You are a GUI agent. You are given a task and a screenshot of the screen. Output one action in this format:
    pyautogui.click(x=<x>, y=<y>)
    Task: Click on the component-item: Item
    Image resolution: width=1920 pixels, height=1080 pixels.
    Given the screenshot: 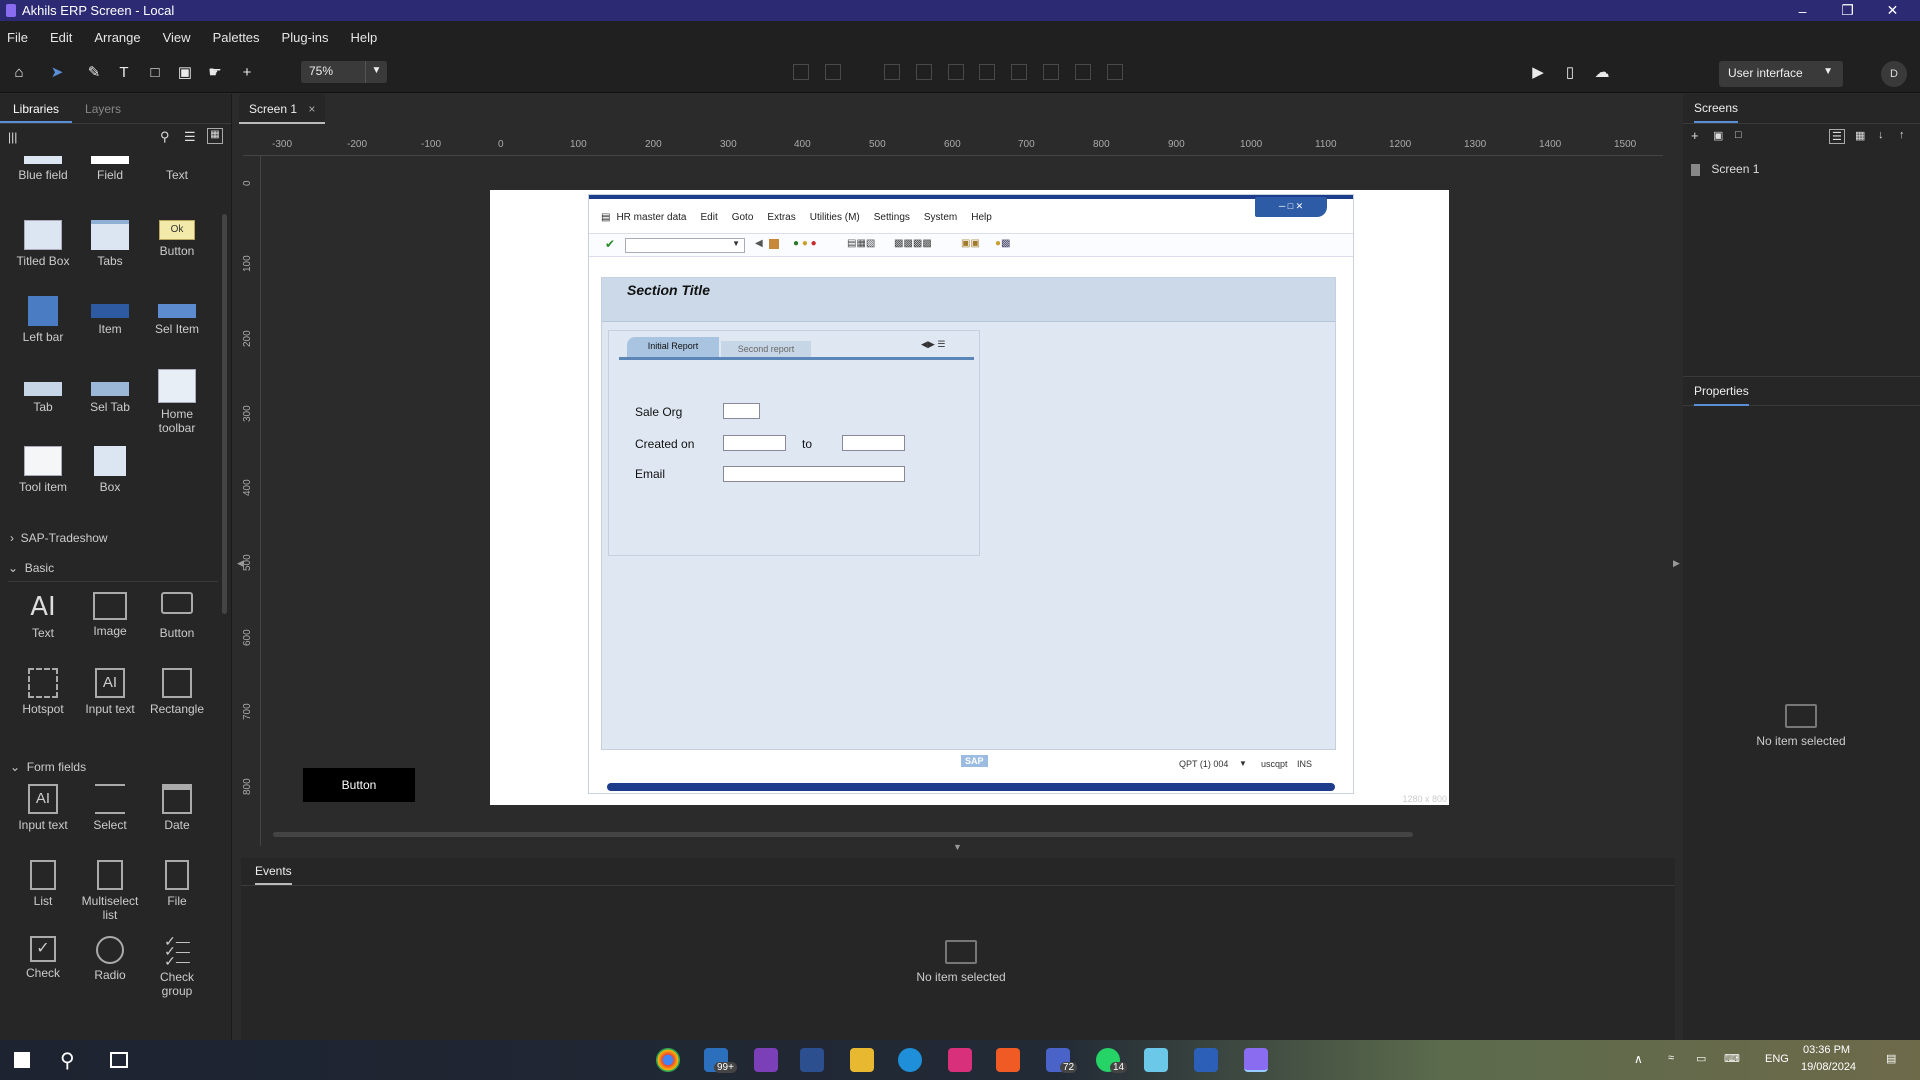 What is the action you would take?
    pyautogui.click(x=110, y=316)
    